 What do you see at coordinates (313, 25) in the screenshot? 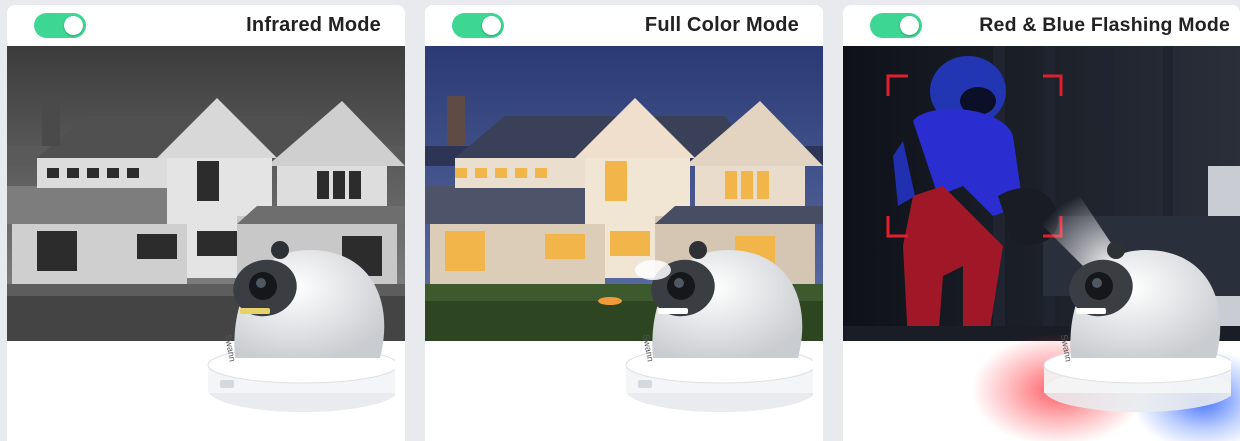
I see `card-title: Infrared Mode` at bounding box center [313, 25].